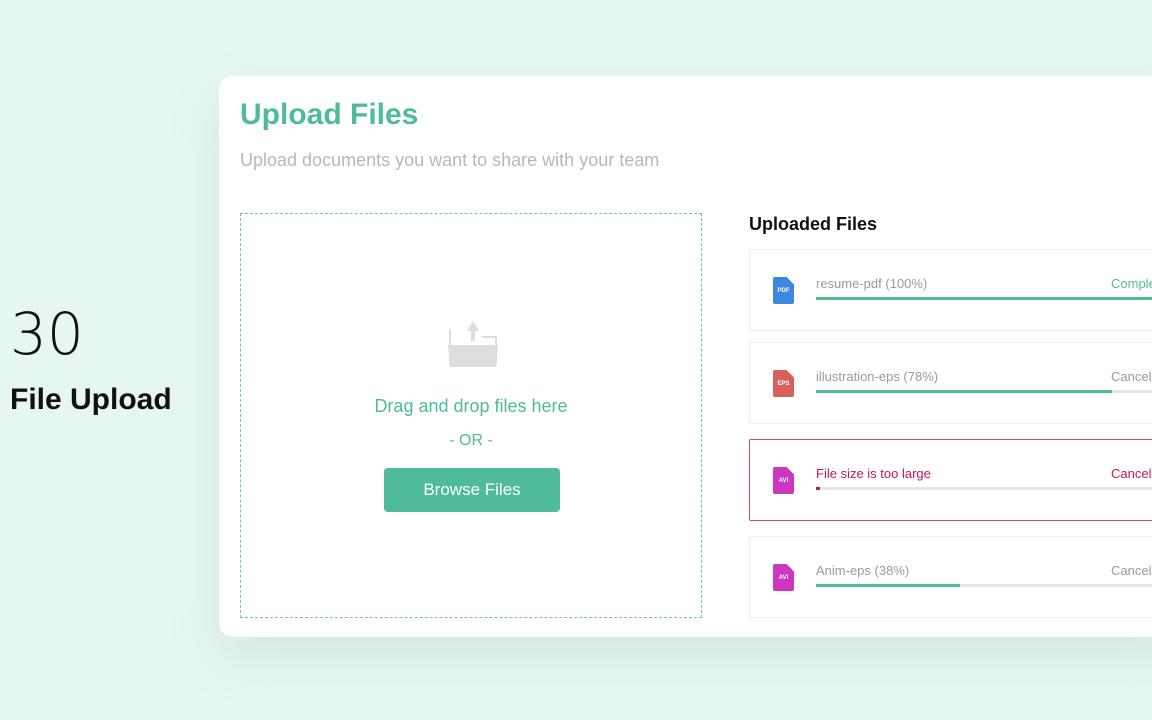 This screenshot has height=720, width=1152. What do you see at coordinates (863, 570) in the screenshot?
I see `file-name: Anim-eps (38%)` at bounding box center [863, 570].